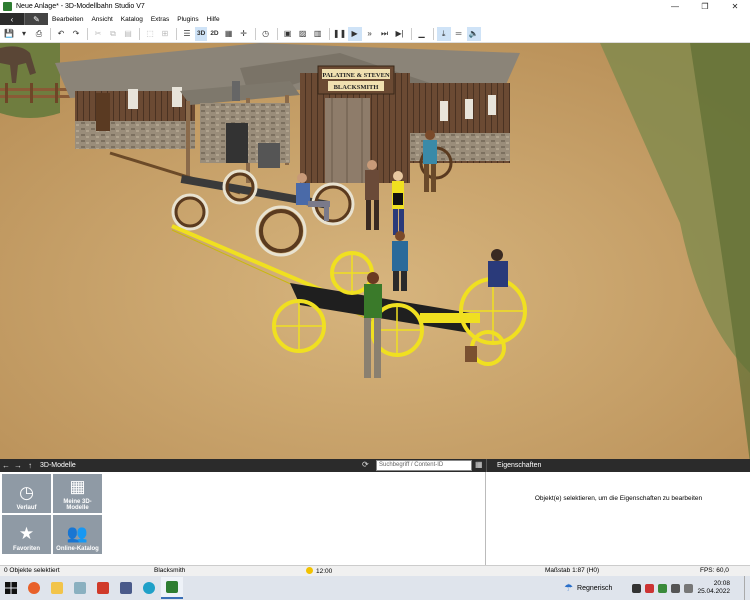  I want to click on save-icon: 💾, so click(9, 34).